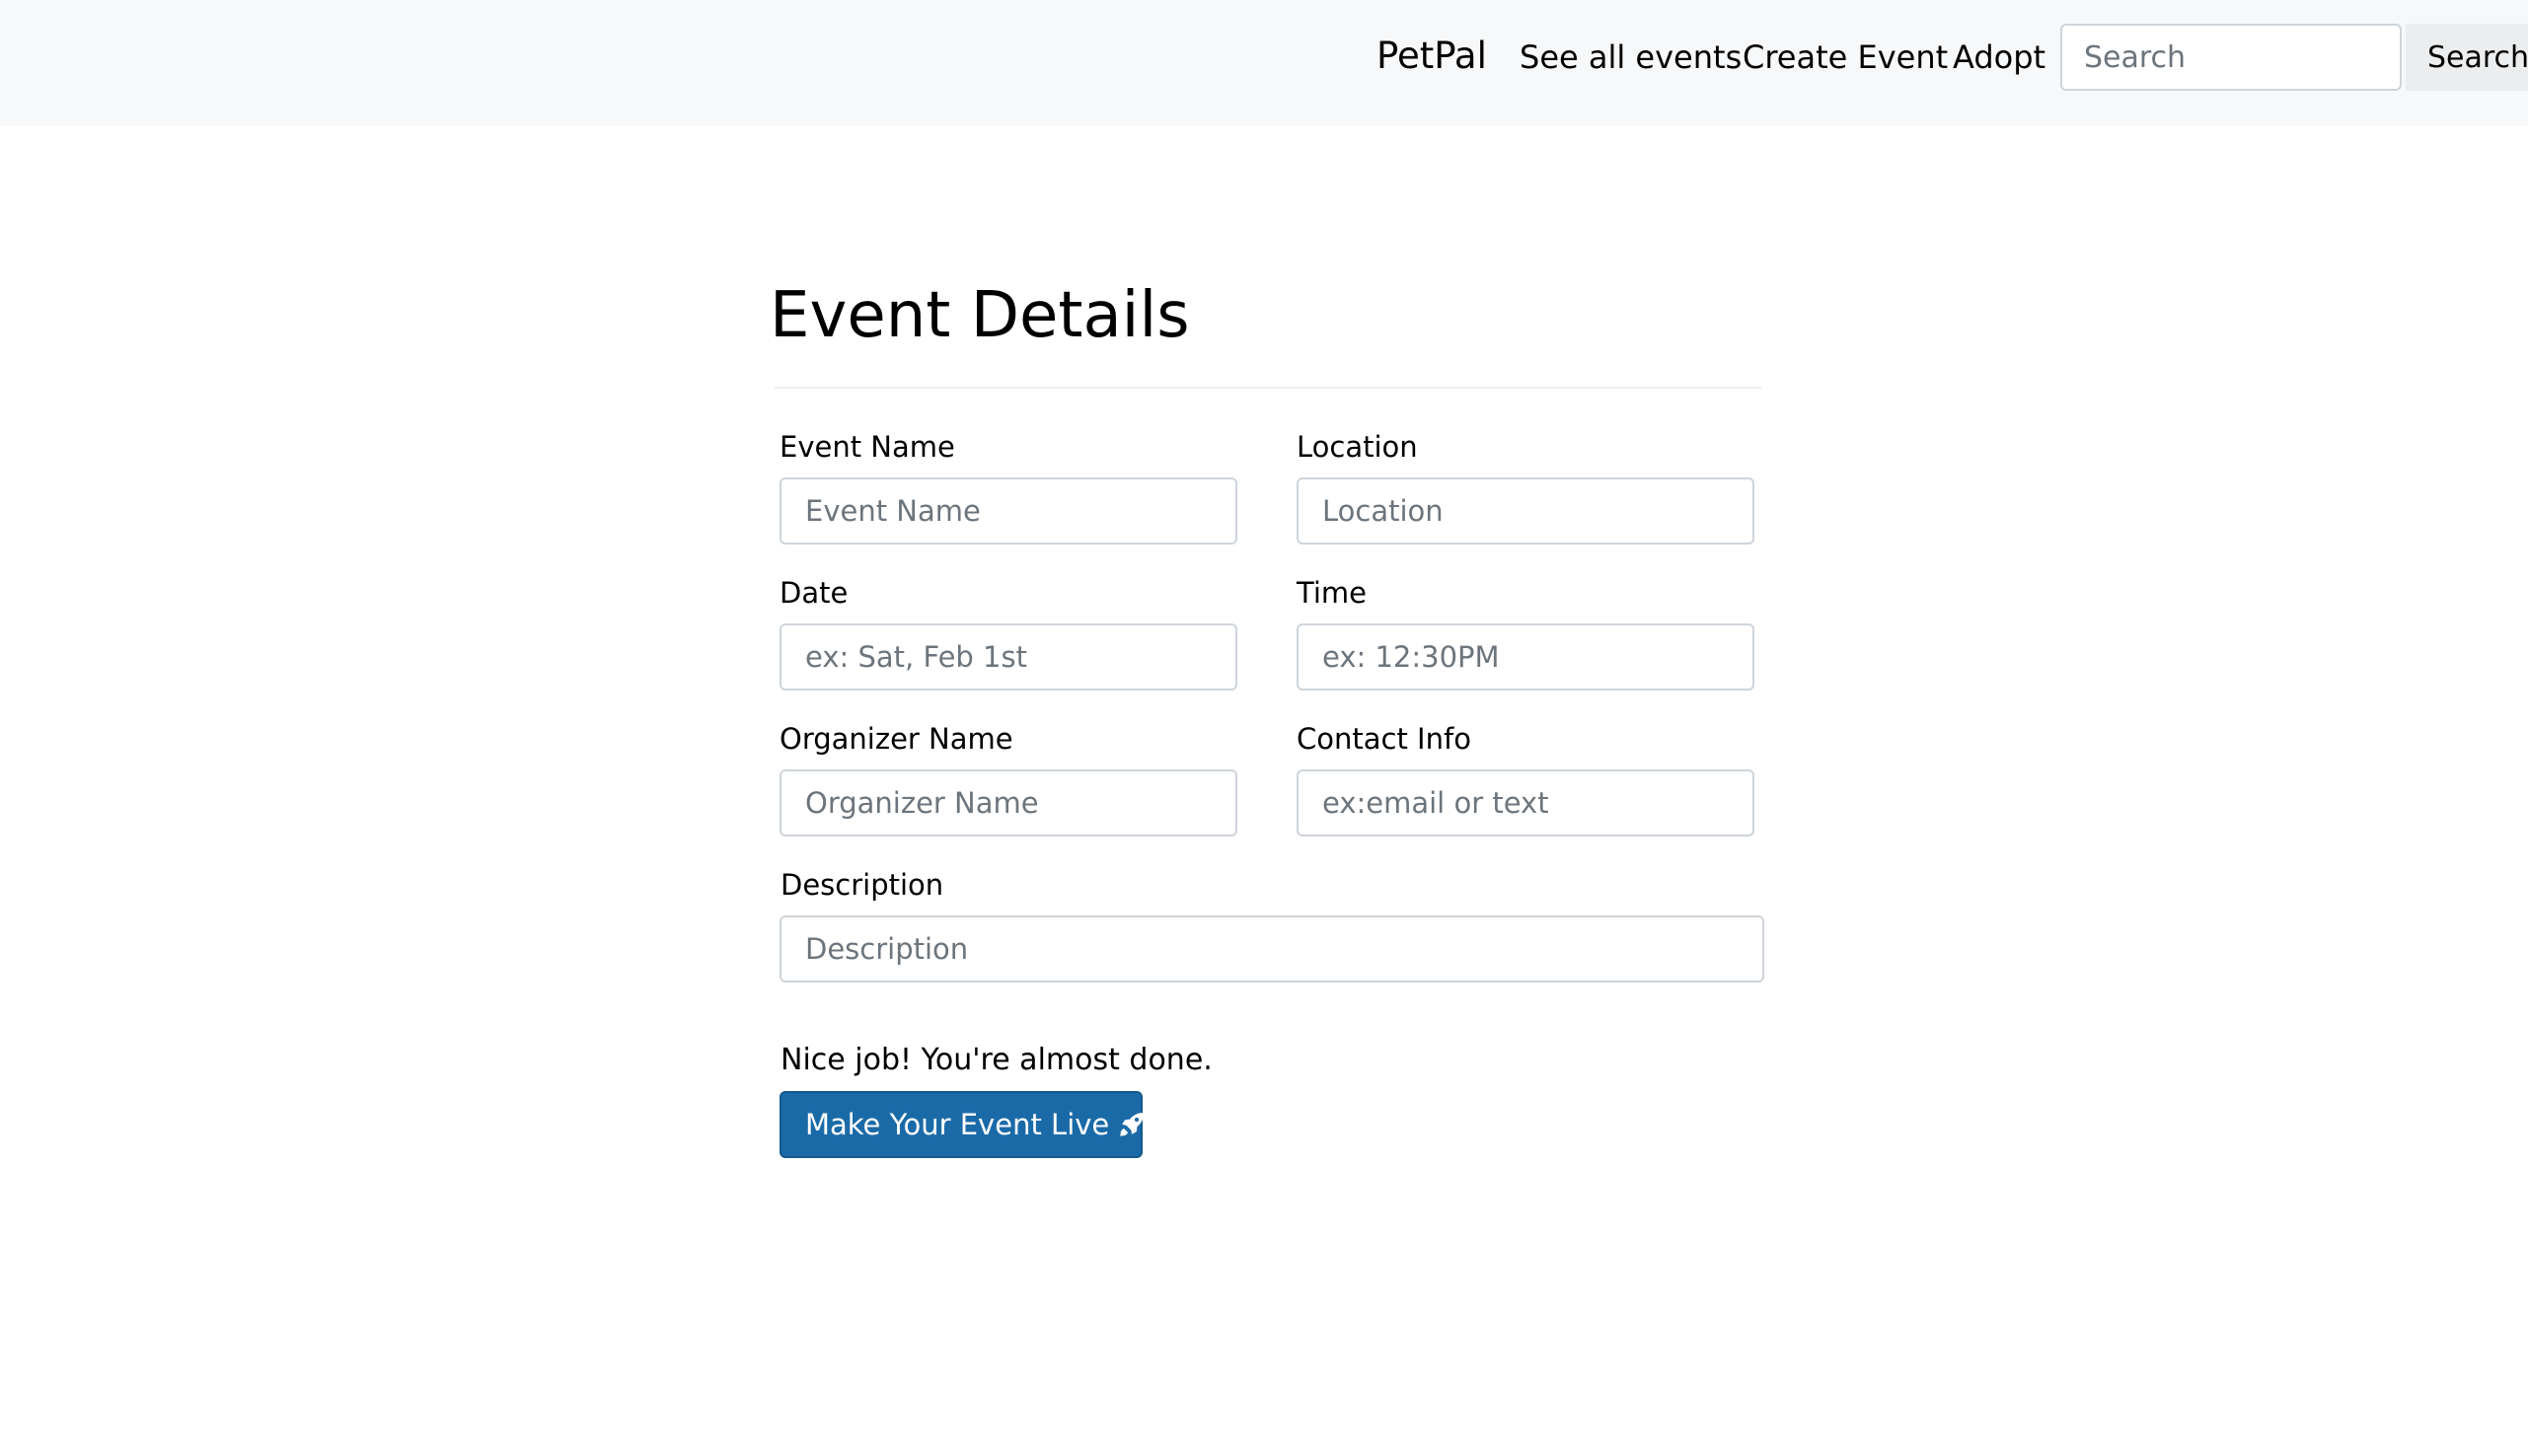  What do you see at coordinates (1008, 657) in the screenshot?
I see `date-input` at bounding box center [1008, 657].